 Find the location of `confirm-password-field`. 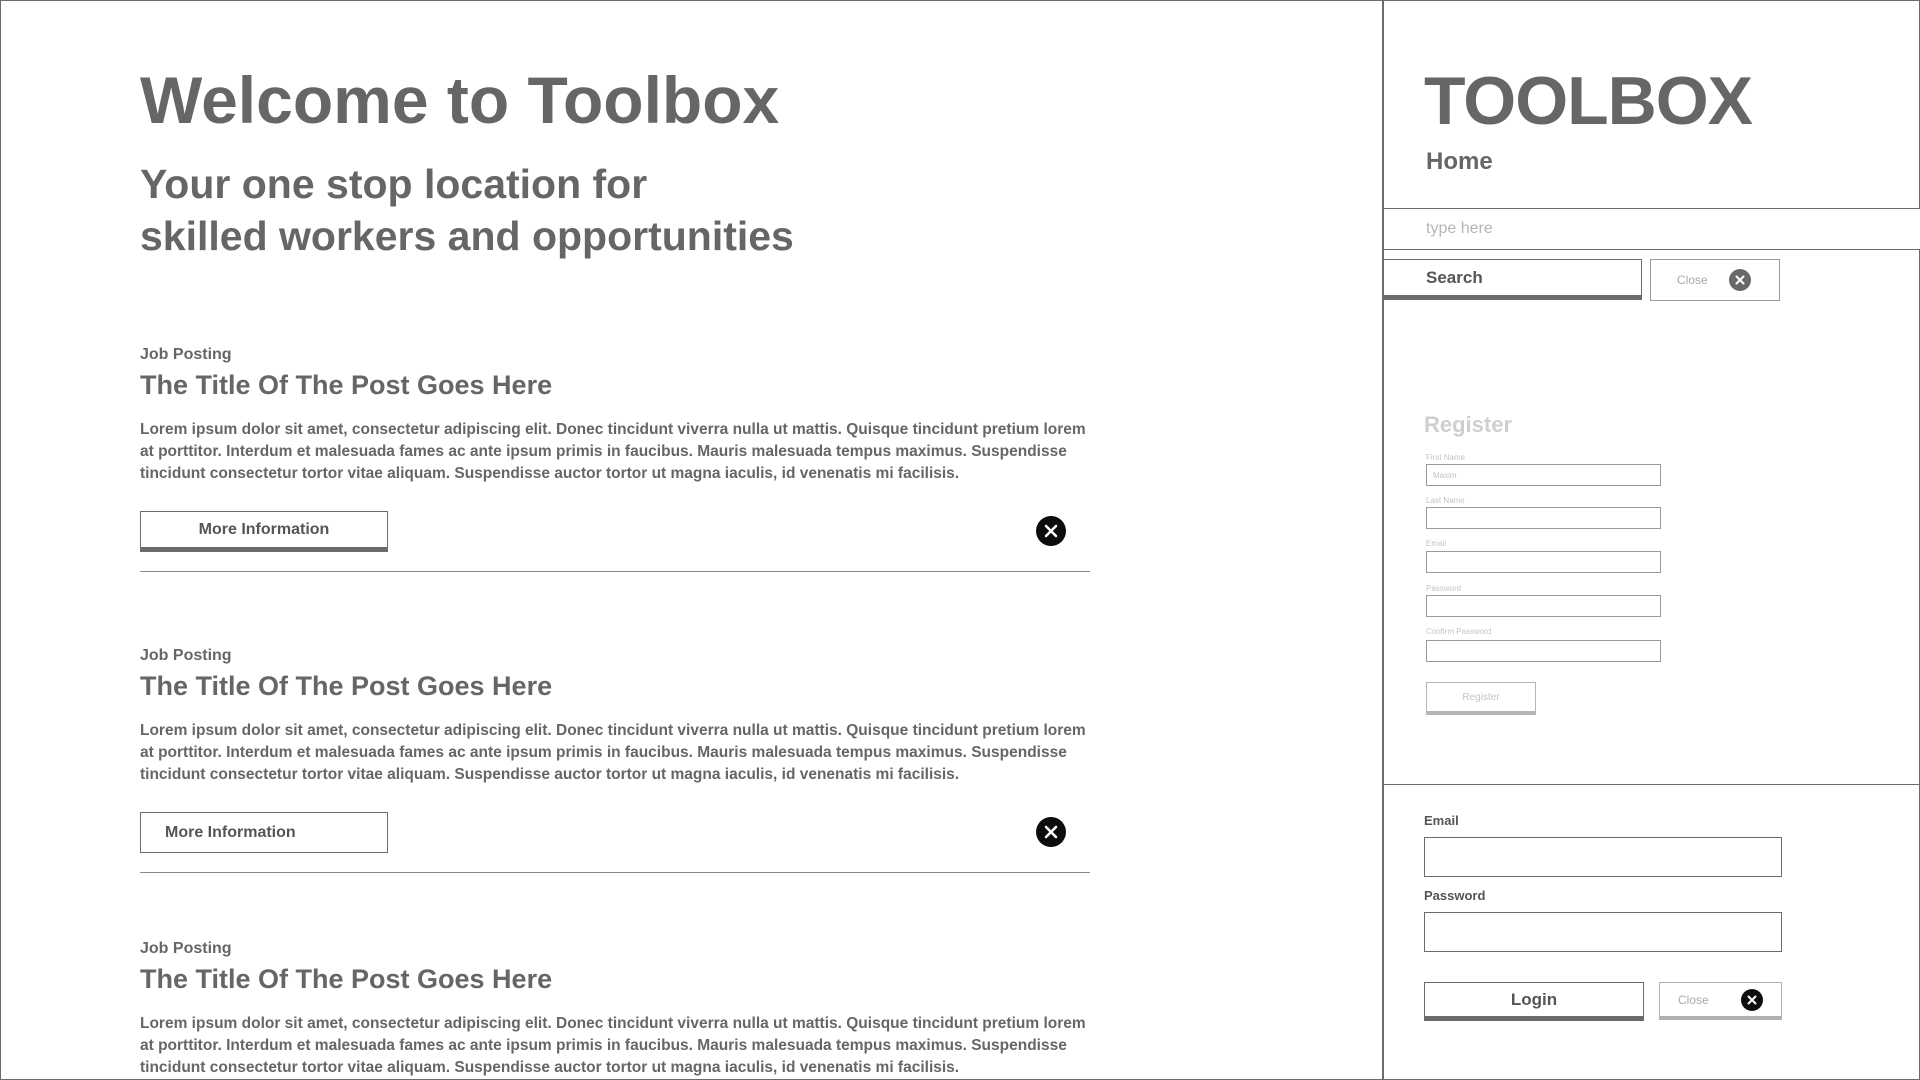

confirm-password-field is located at coordinates (1543, 651).